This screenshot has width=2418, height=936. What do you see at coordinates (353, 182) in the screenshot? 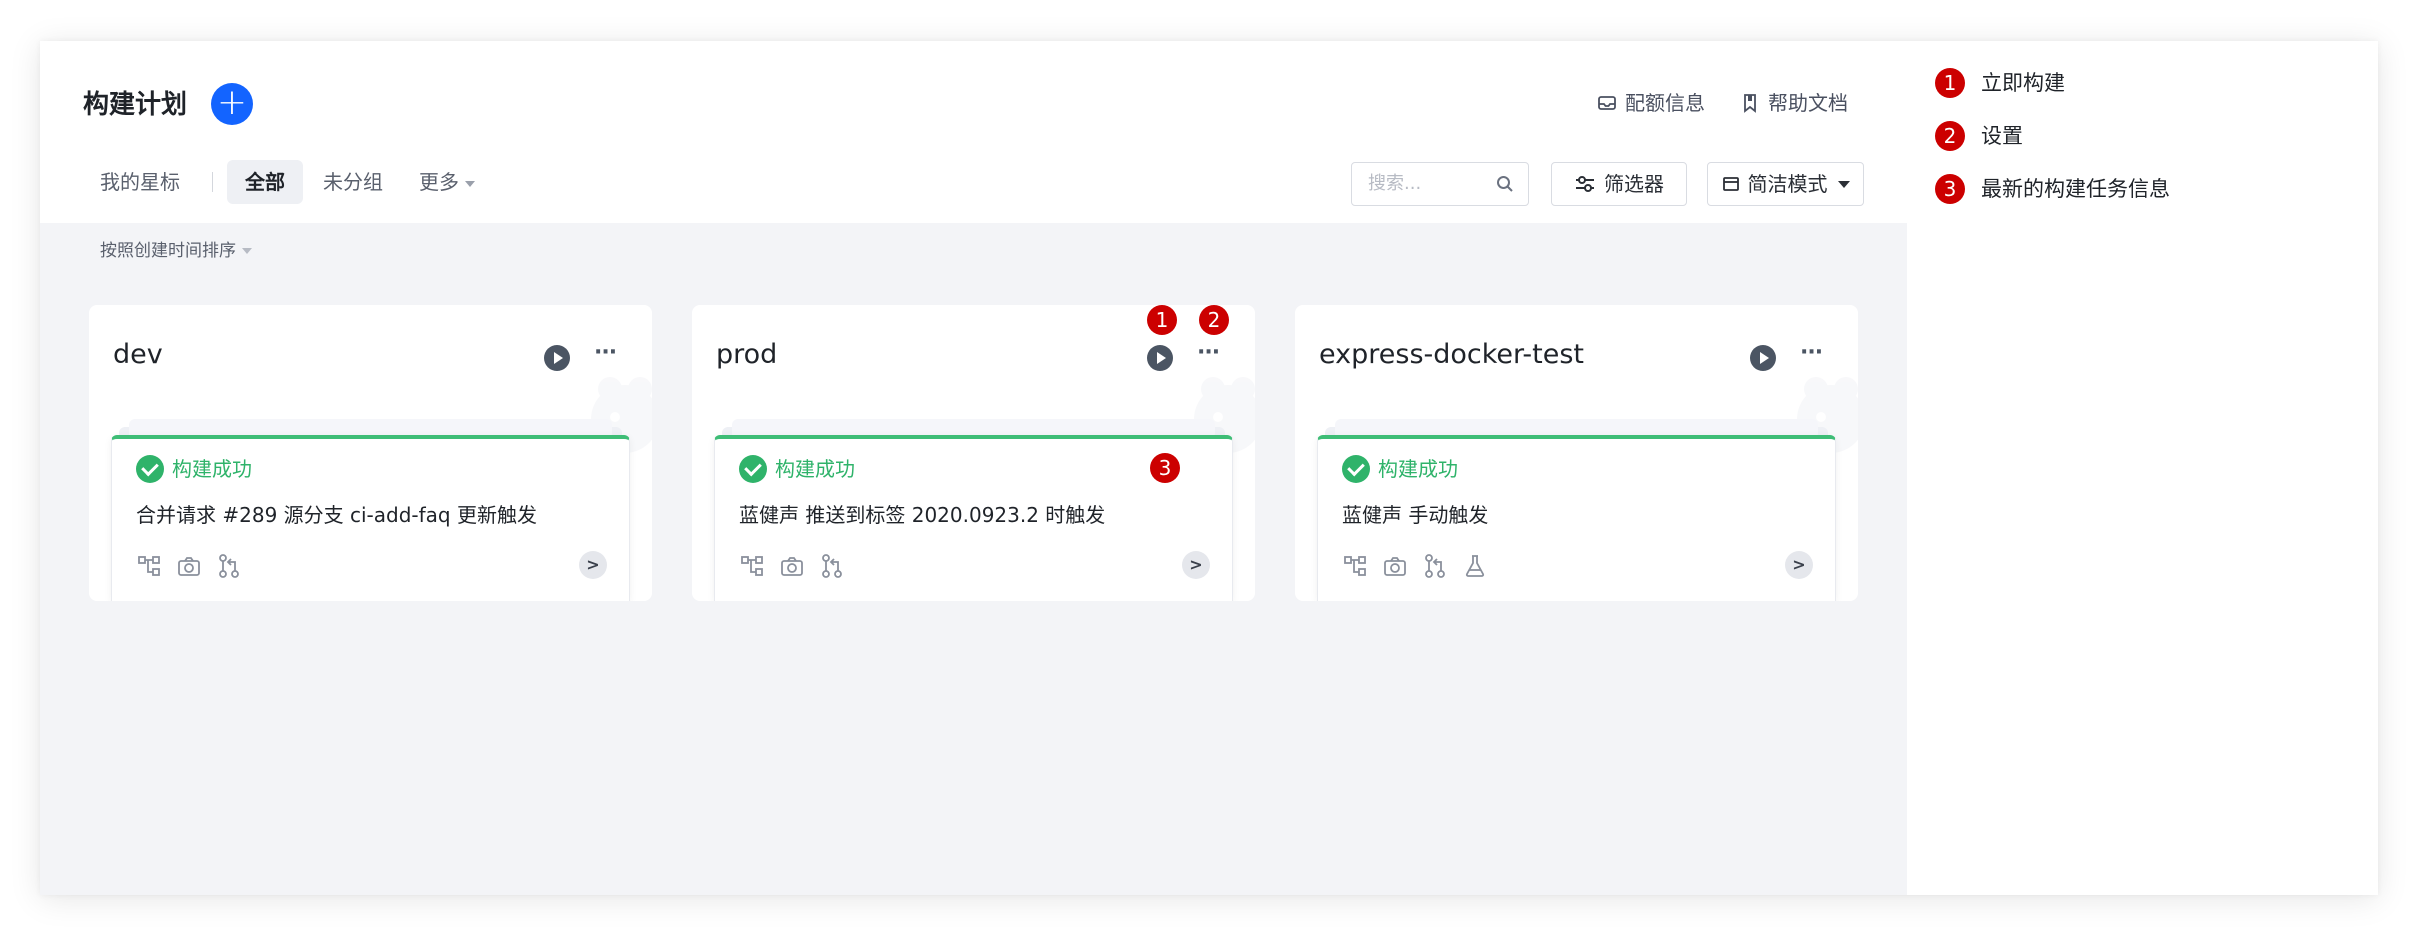
I see `tab-ungrouped: 未分组` at bounding box center [353, 182].